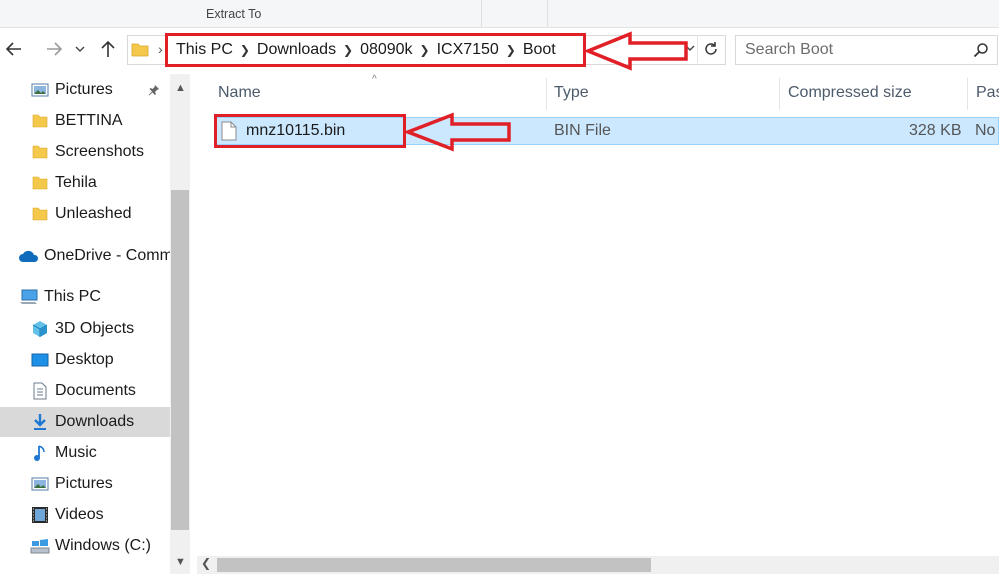  Describe the element at coordinates (866, 50) in the screenshot. I see `search-box: Search Boot` at that location.